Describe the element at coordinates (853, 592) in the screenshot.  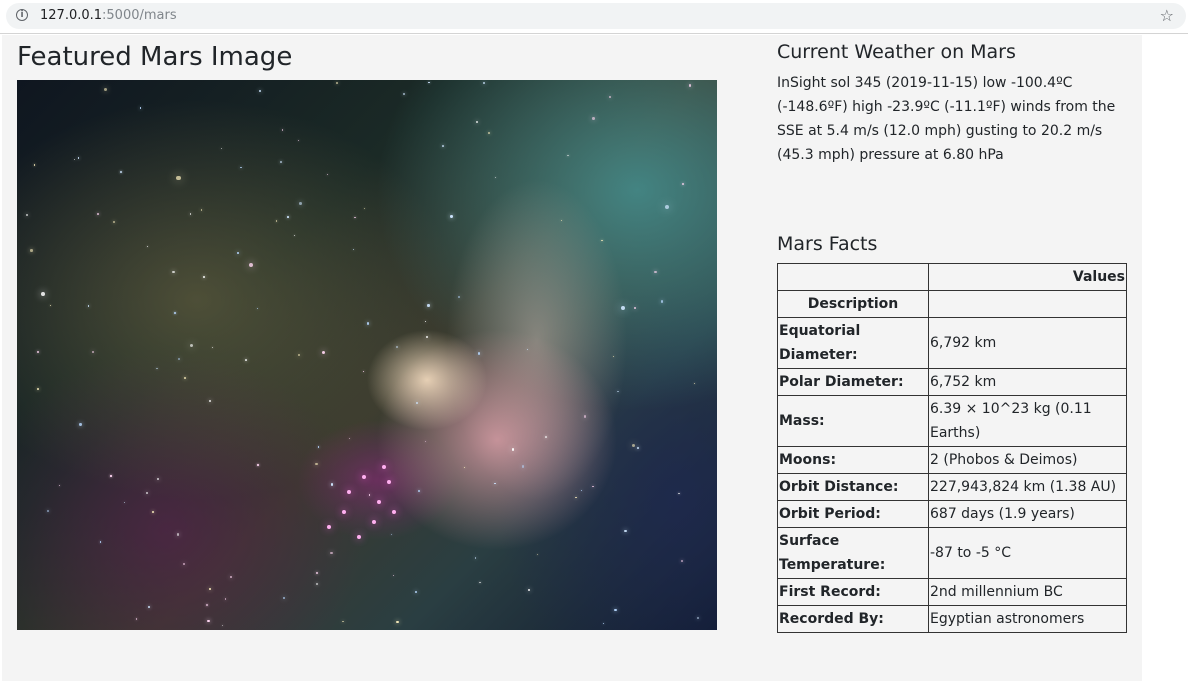
I see `fact-label: First Record:` at that location.